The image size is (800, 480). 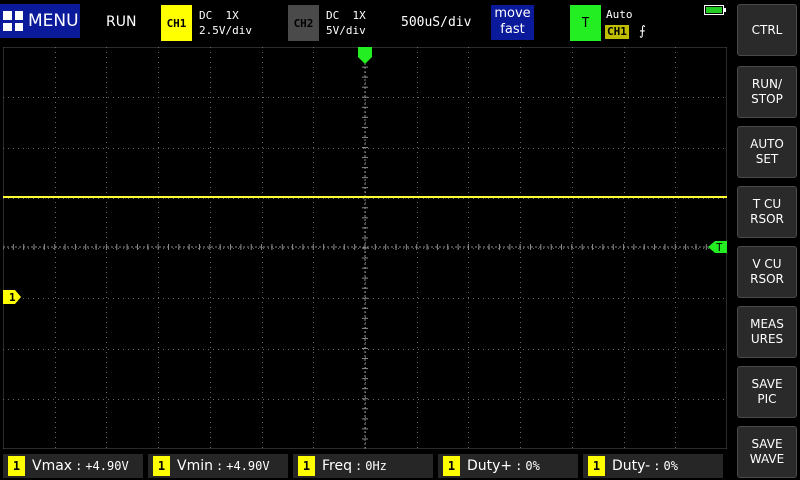 I want to click on measurement-freq: 1 Freq:0Hz, so click(x=363, y=466).